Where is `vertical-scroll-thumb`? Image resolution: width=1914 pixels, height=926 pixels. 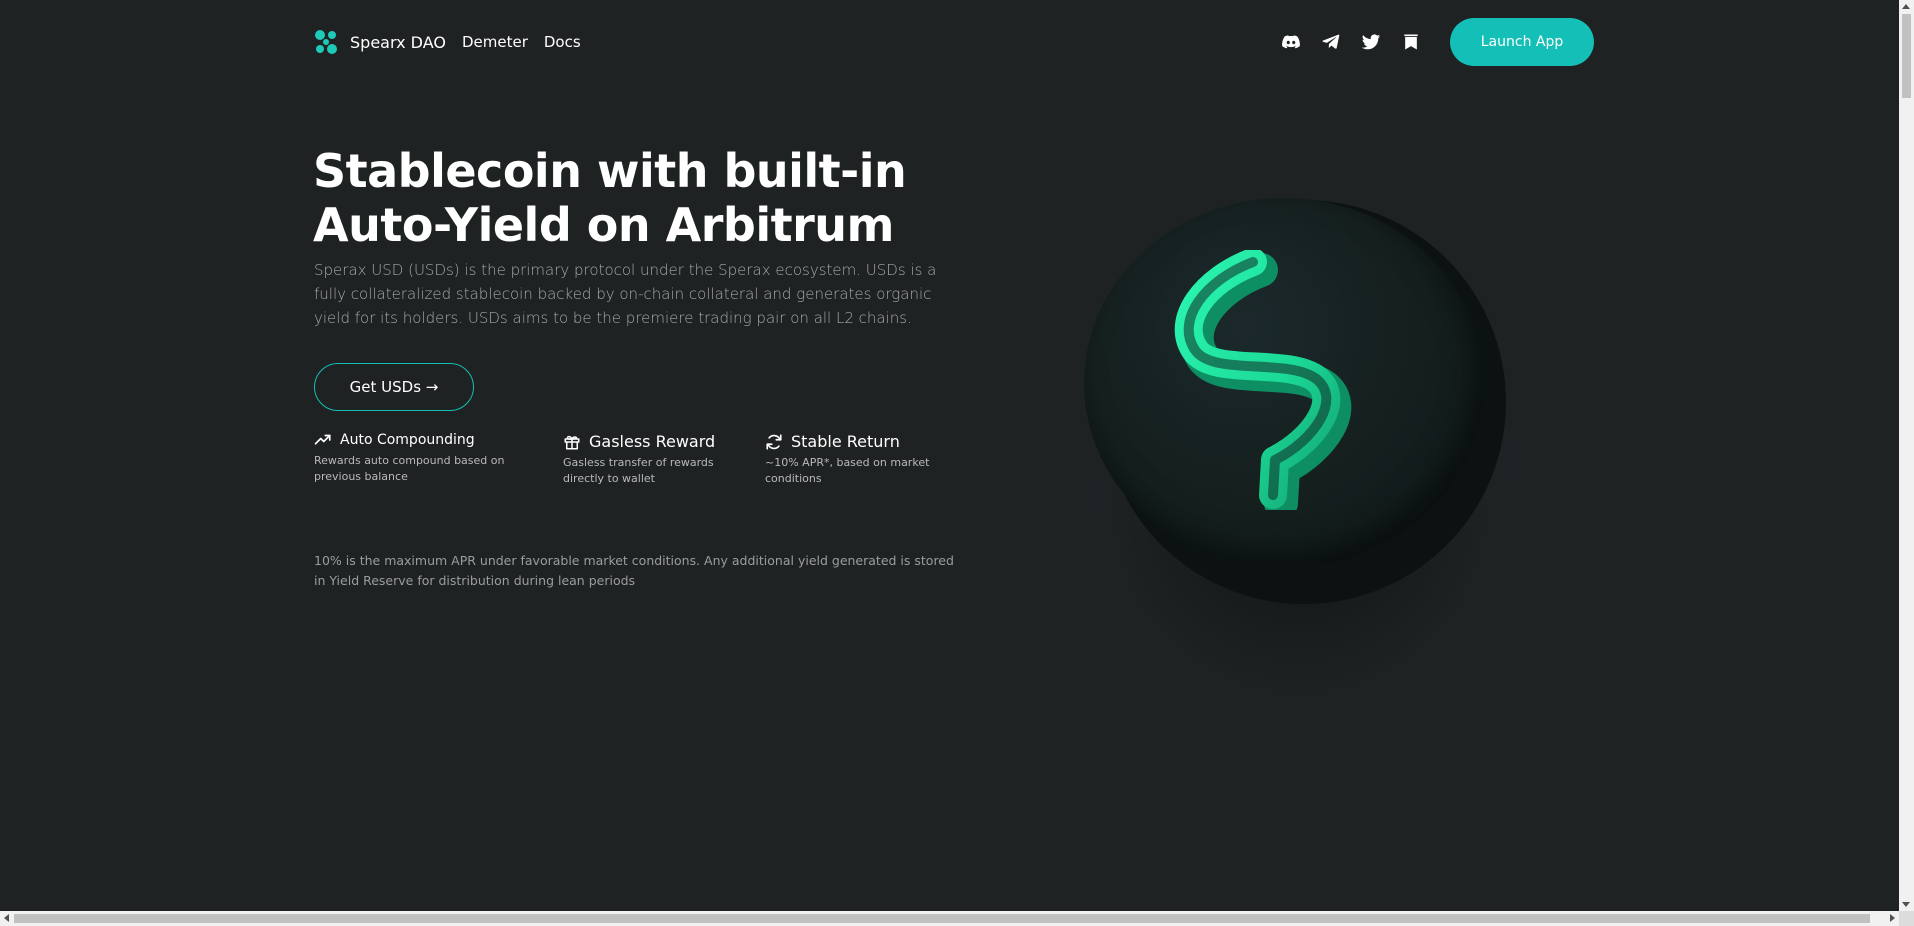 vertical-scroll-thumb is located at coordinates (1906, 56).